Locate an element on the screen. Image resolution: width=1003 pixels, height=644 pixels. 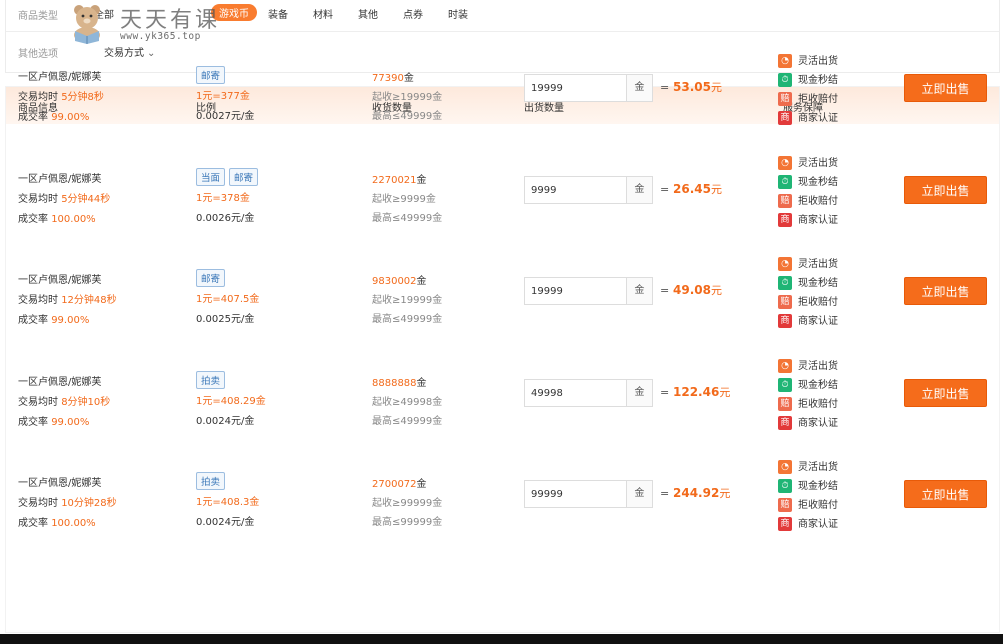
min-receive: 起收≥19999金 is located at coordinates (407, 300).